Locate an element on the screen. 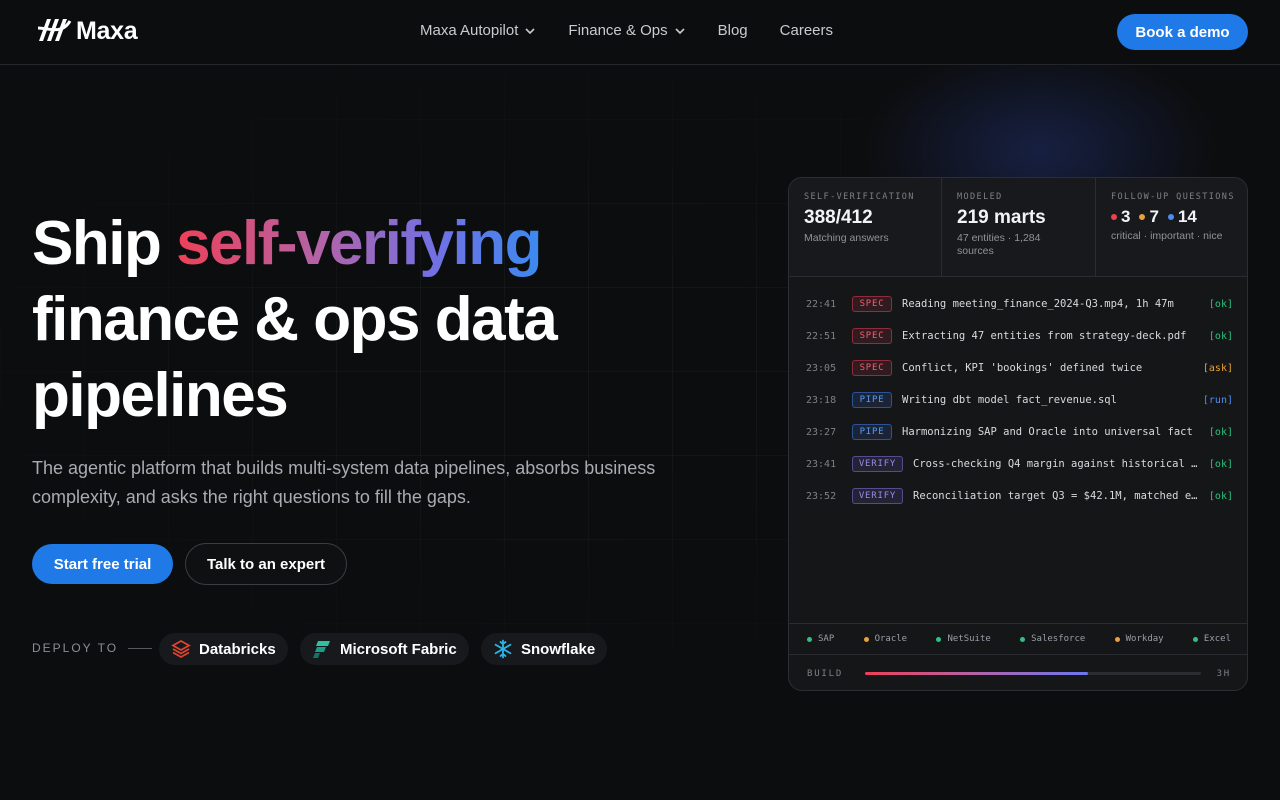 This screenshot has width=1280, height=800. deploy-label: DEPLOY TO is located at coordinates (92, 648).